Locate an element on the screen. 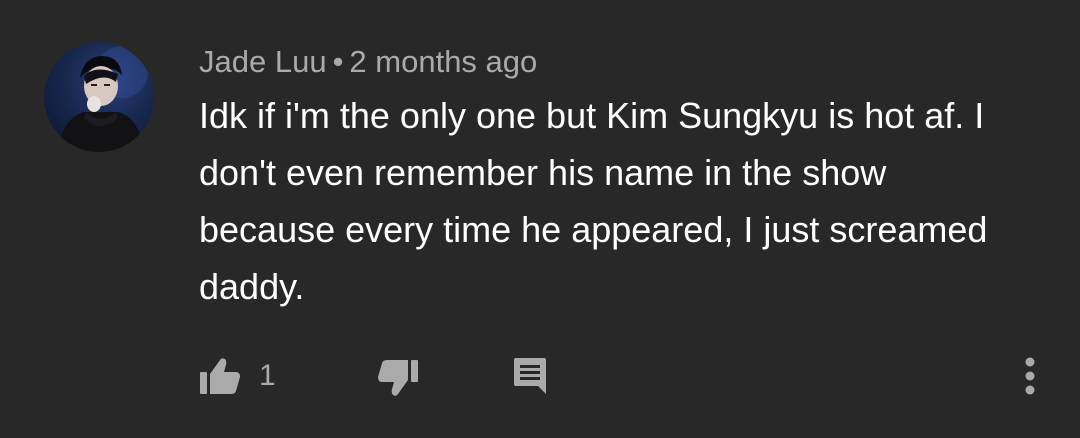  avatar-image is located at coordinates (103, 99).